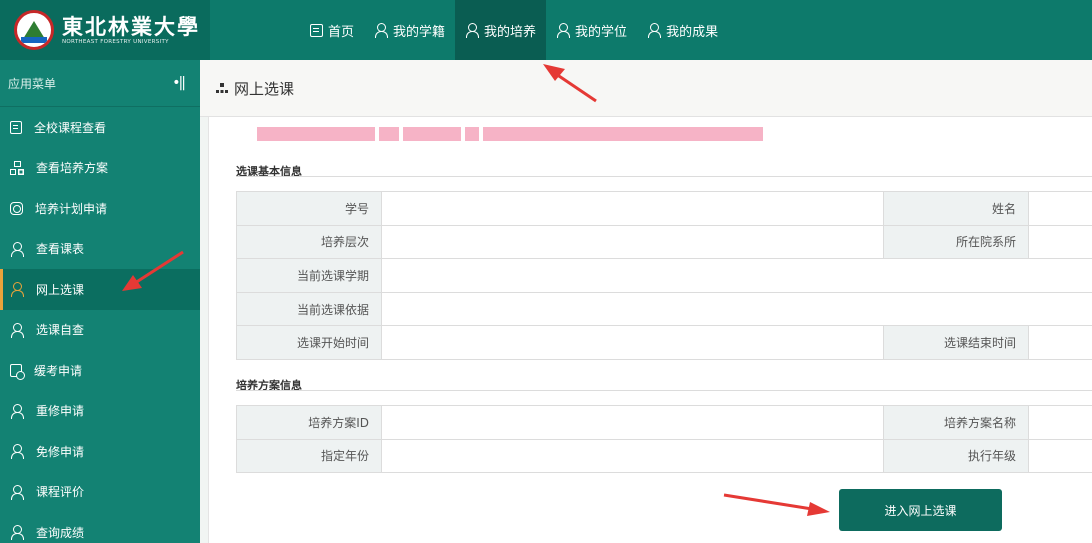 Image resolution: width=1092 pixels, height=543 pixels. What do you see at coordinates (100, 249) in the screenshot?
I see `sidebar-item-schedule: 查看课表` at bounding box center [100, 249].